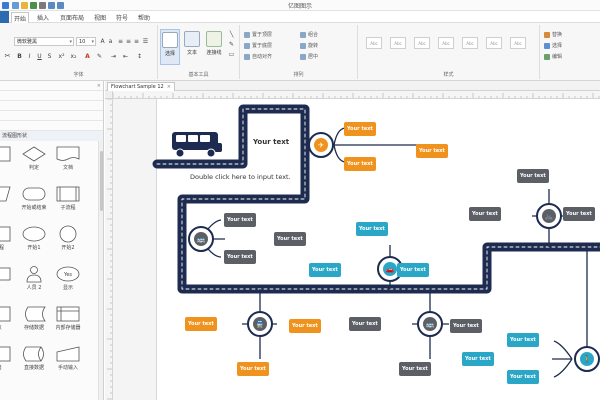 The image size is (600, 400). Describe the element at coordinates (68, 360) in the screenshot. I see `shape-manual-input: 手动输入` at that location.